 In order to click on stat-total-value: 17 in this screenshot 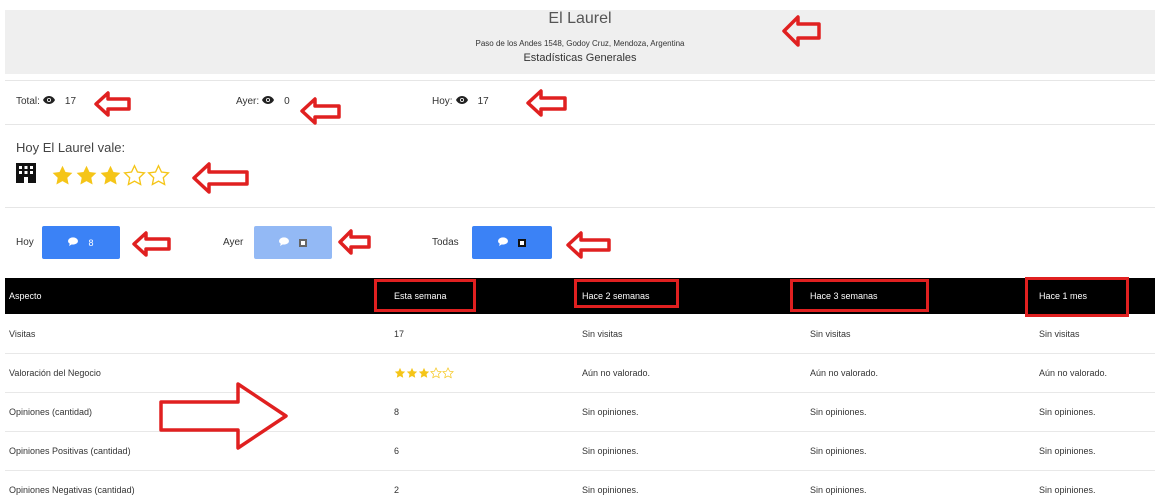, I will do `click(70, 101)`.